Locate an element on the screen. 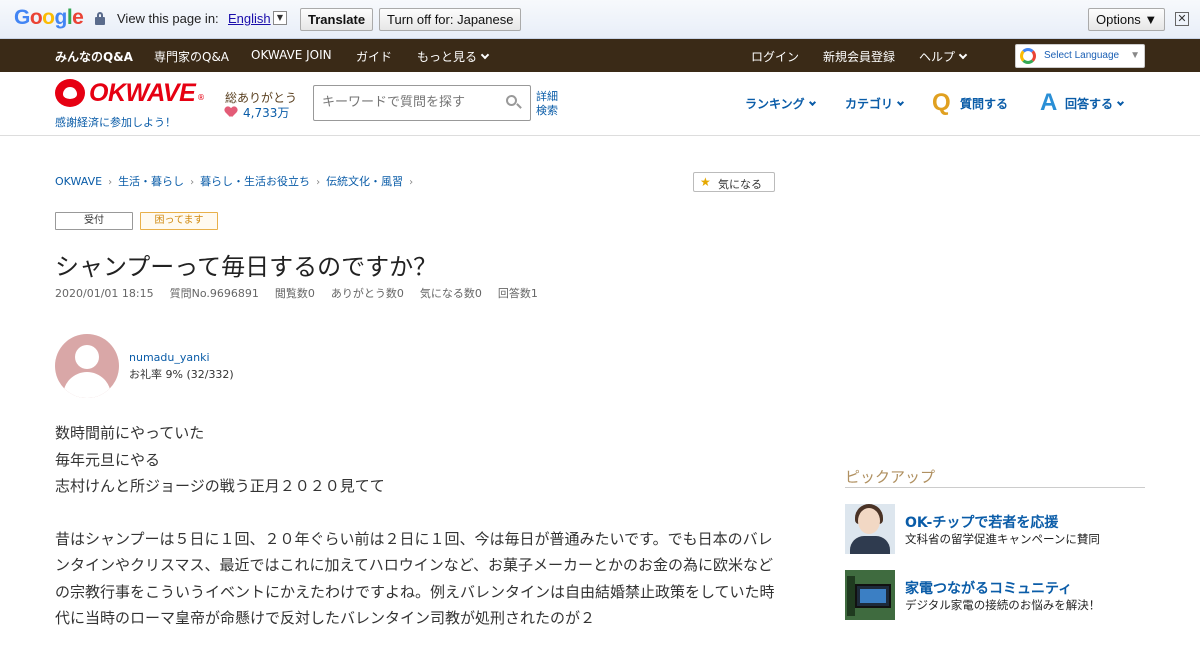 The width and height of the screenshot is (1200, 658). nav-category: カテゴリ is located at coordinates (875, 103).